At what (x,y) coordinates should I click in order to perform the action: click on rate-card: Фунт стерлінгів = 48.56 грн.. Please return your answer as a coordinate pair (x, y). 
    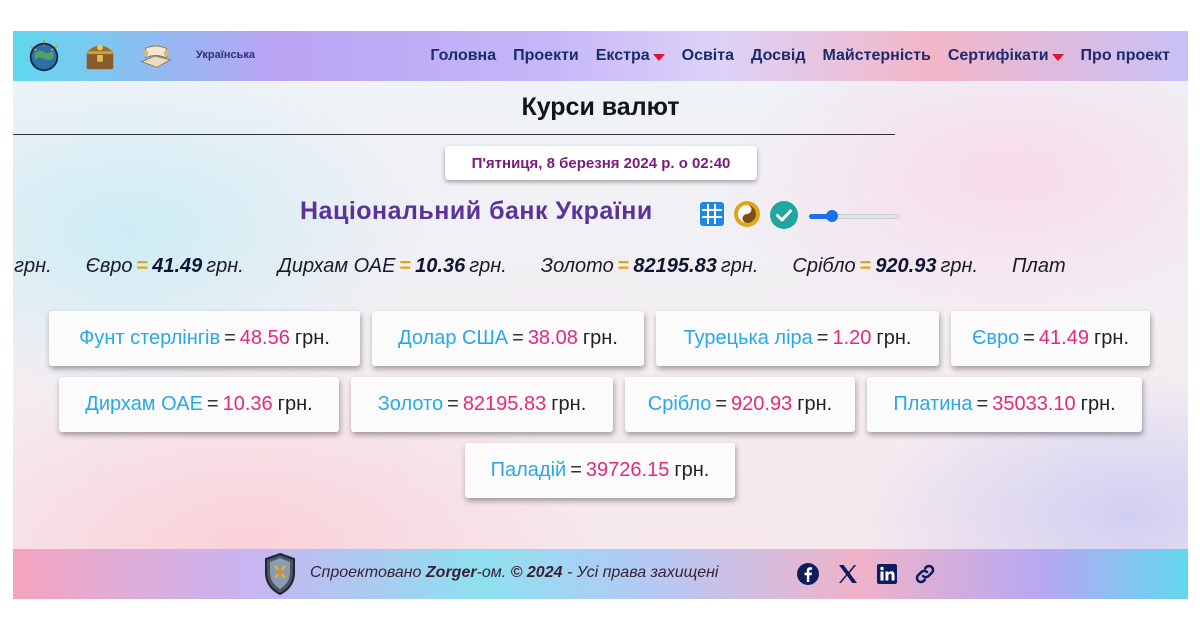
    Looking at the image, I should click on (204, 338).